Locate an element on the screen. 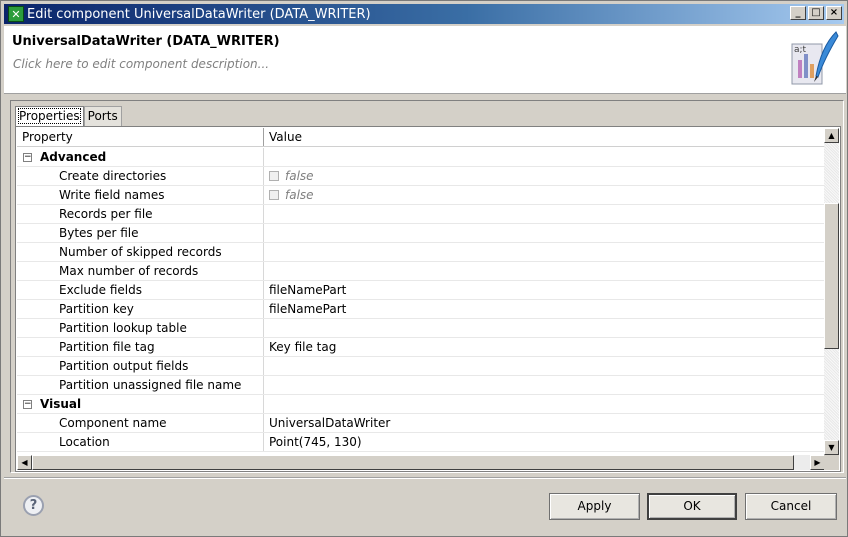 Image resolution: width=848 pixels, height=537 pixels. table-row: Location Point(745, 130) is located at coordinates (421, 442).